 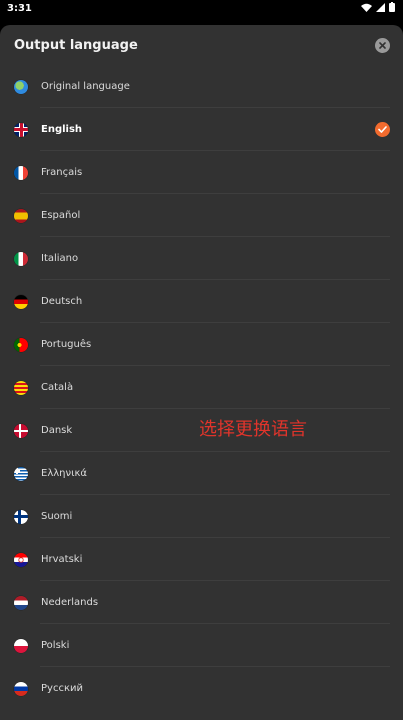 I want to click on language-option-suomi: Suomi, so click(x=201, y=516).